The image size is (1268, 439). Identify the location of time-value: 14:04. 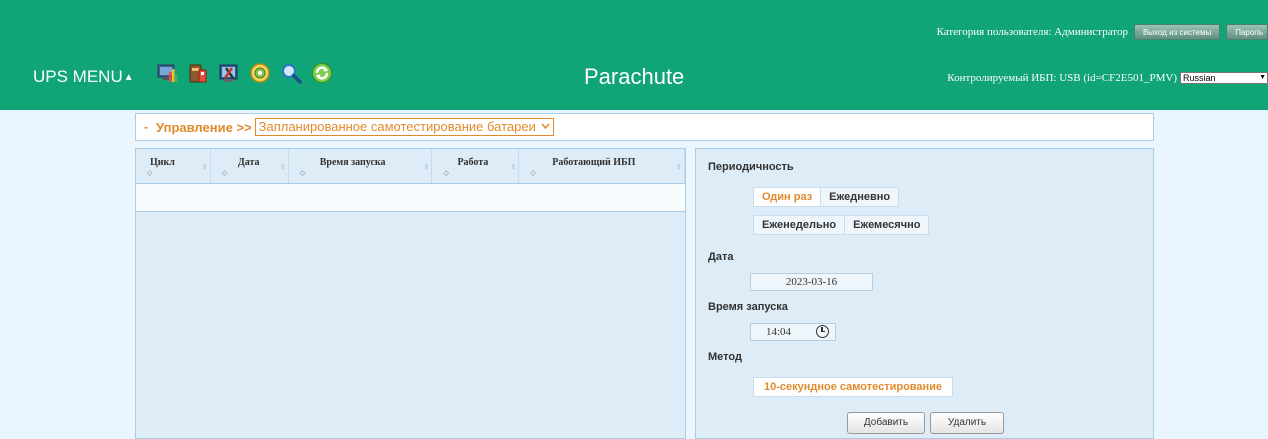
(779, 332).